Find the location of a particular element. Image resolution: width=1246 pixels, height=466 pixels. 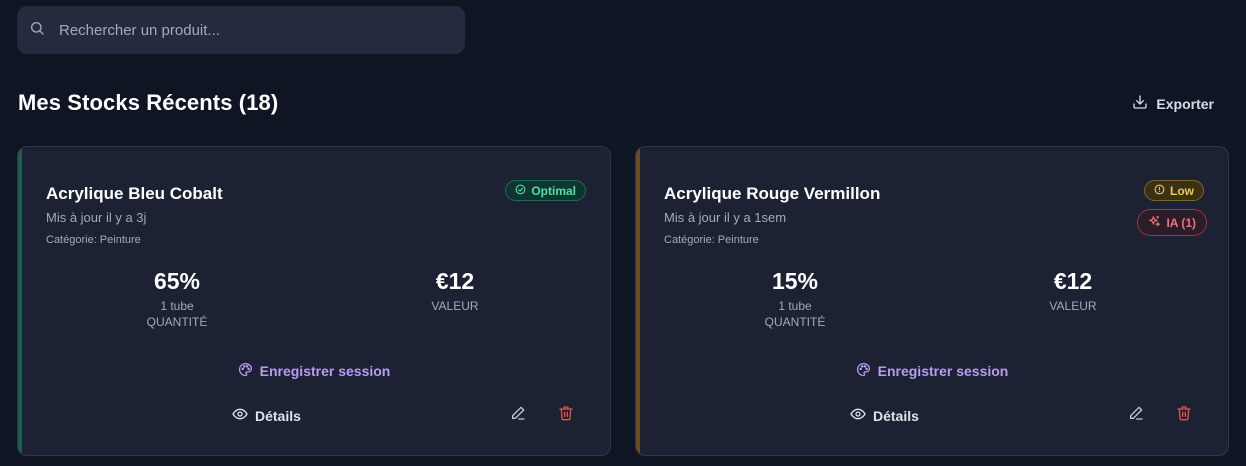

section-title: Mes Stocks Récents (18) is located at coordinates (148, 102).